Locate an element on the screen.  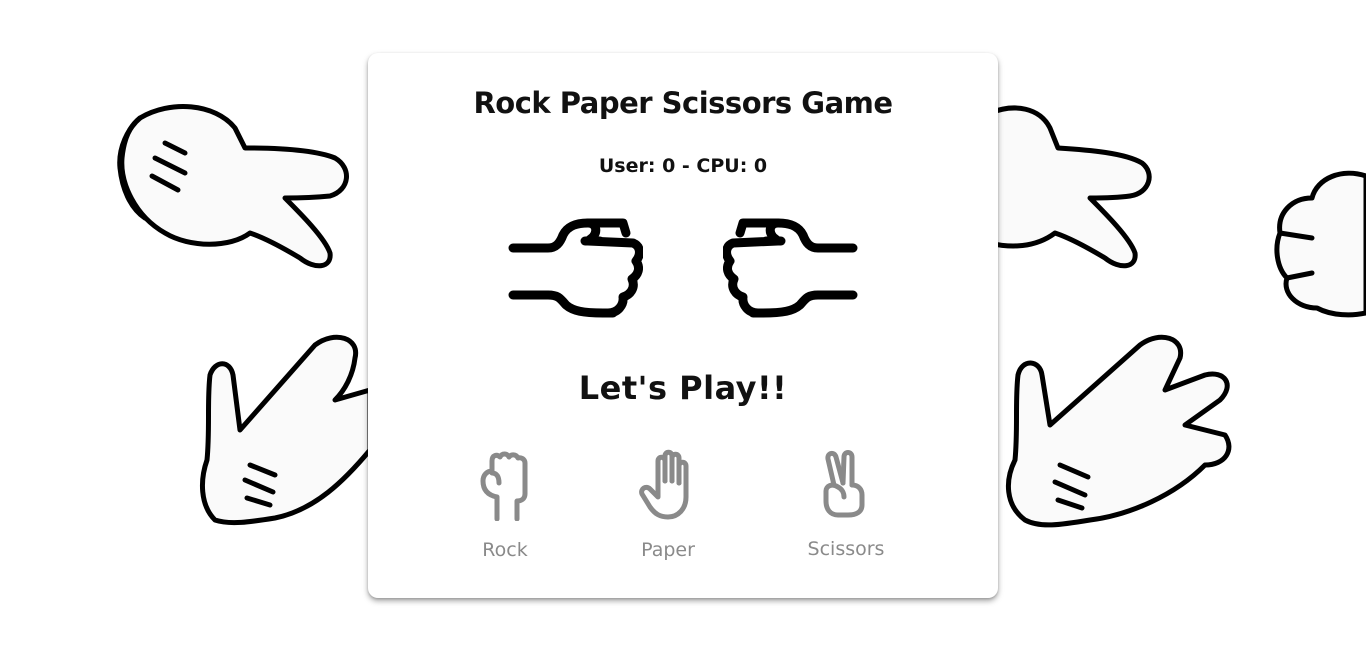
rock-button: Rock is located at coordinates (505, 505).